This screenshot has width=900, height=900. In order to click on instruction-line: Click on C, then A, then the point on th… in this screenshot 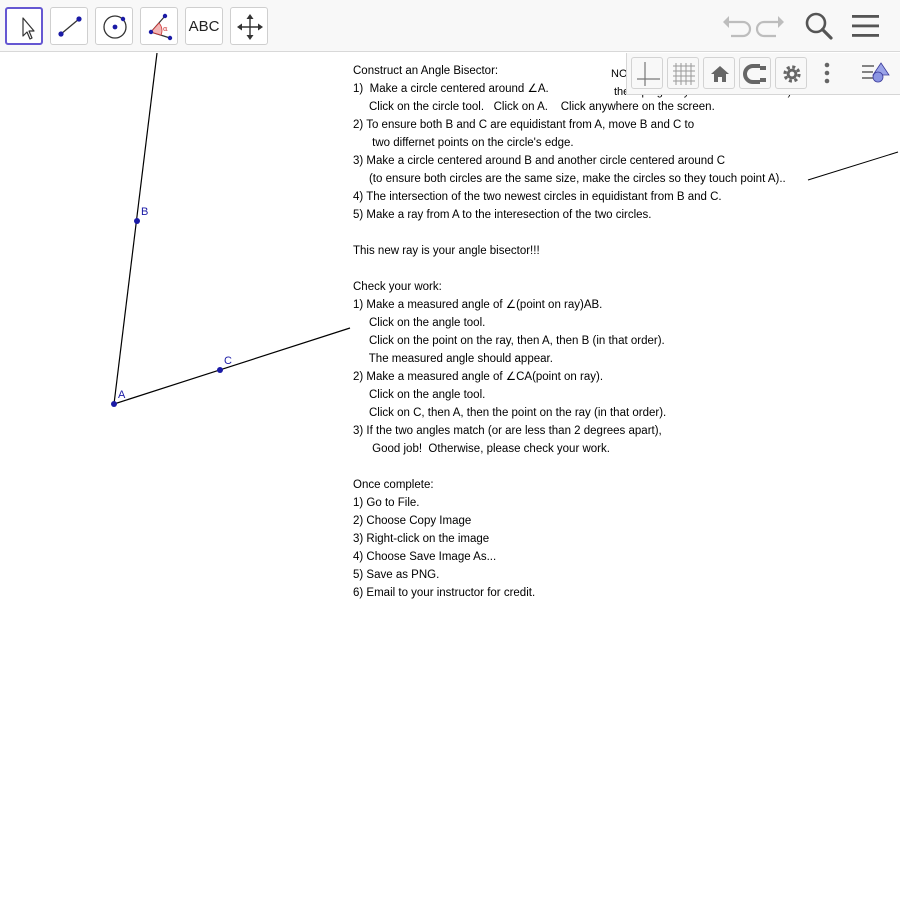, I will do `click(510, 413)`.